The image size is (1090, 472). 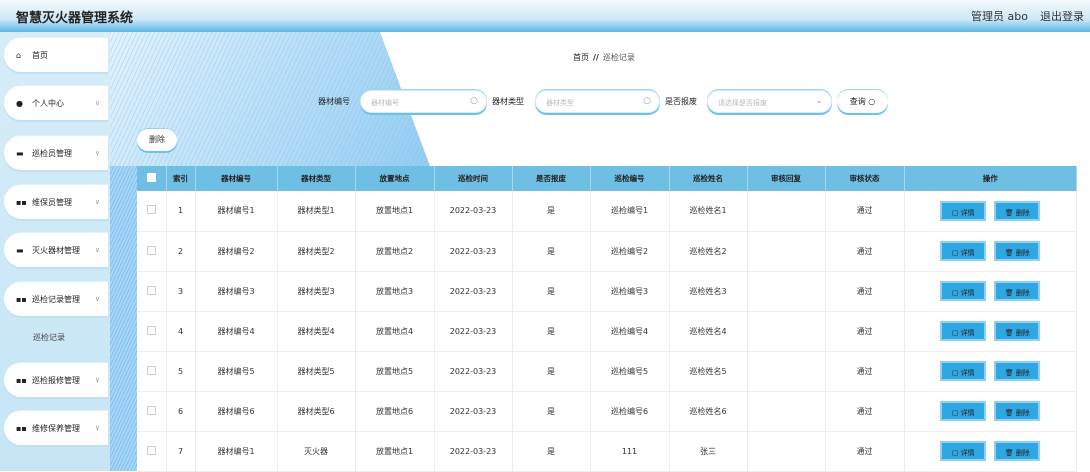 What do you see at coordinates (1062, 16) in the screenshot?
I see `logout-link: 退出登录` at bounding box center [1062, 16].